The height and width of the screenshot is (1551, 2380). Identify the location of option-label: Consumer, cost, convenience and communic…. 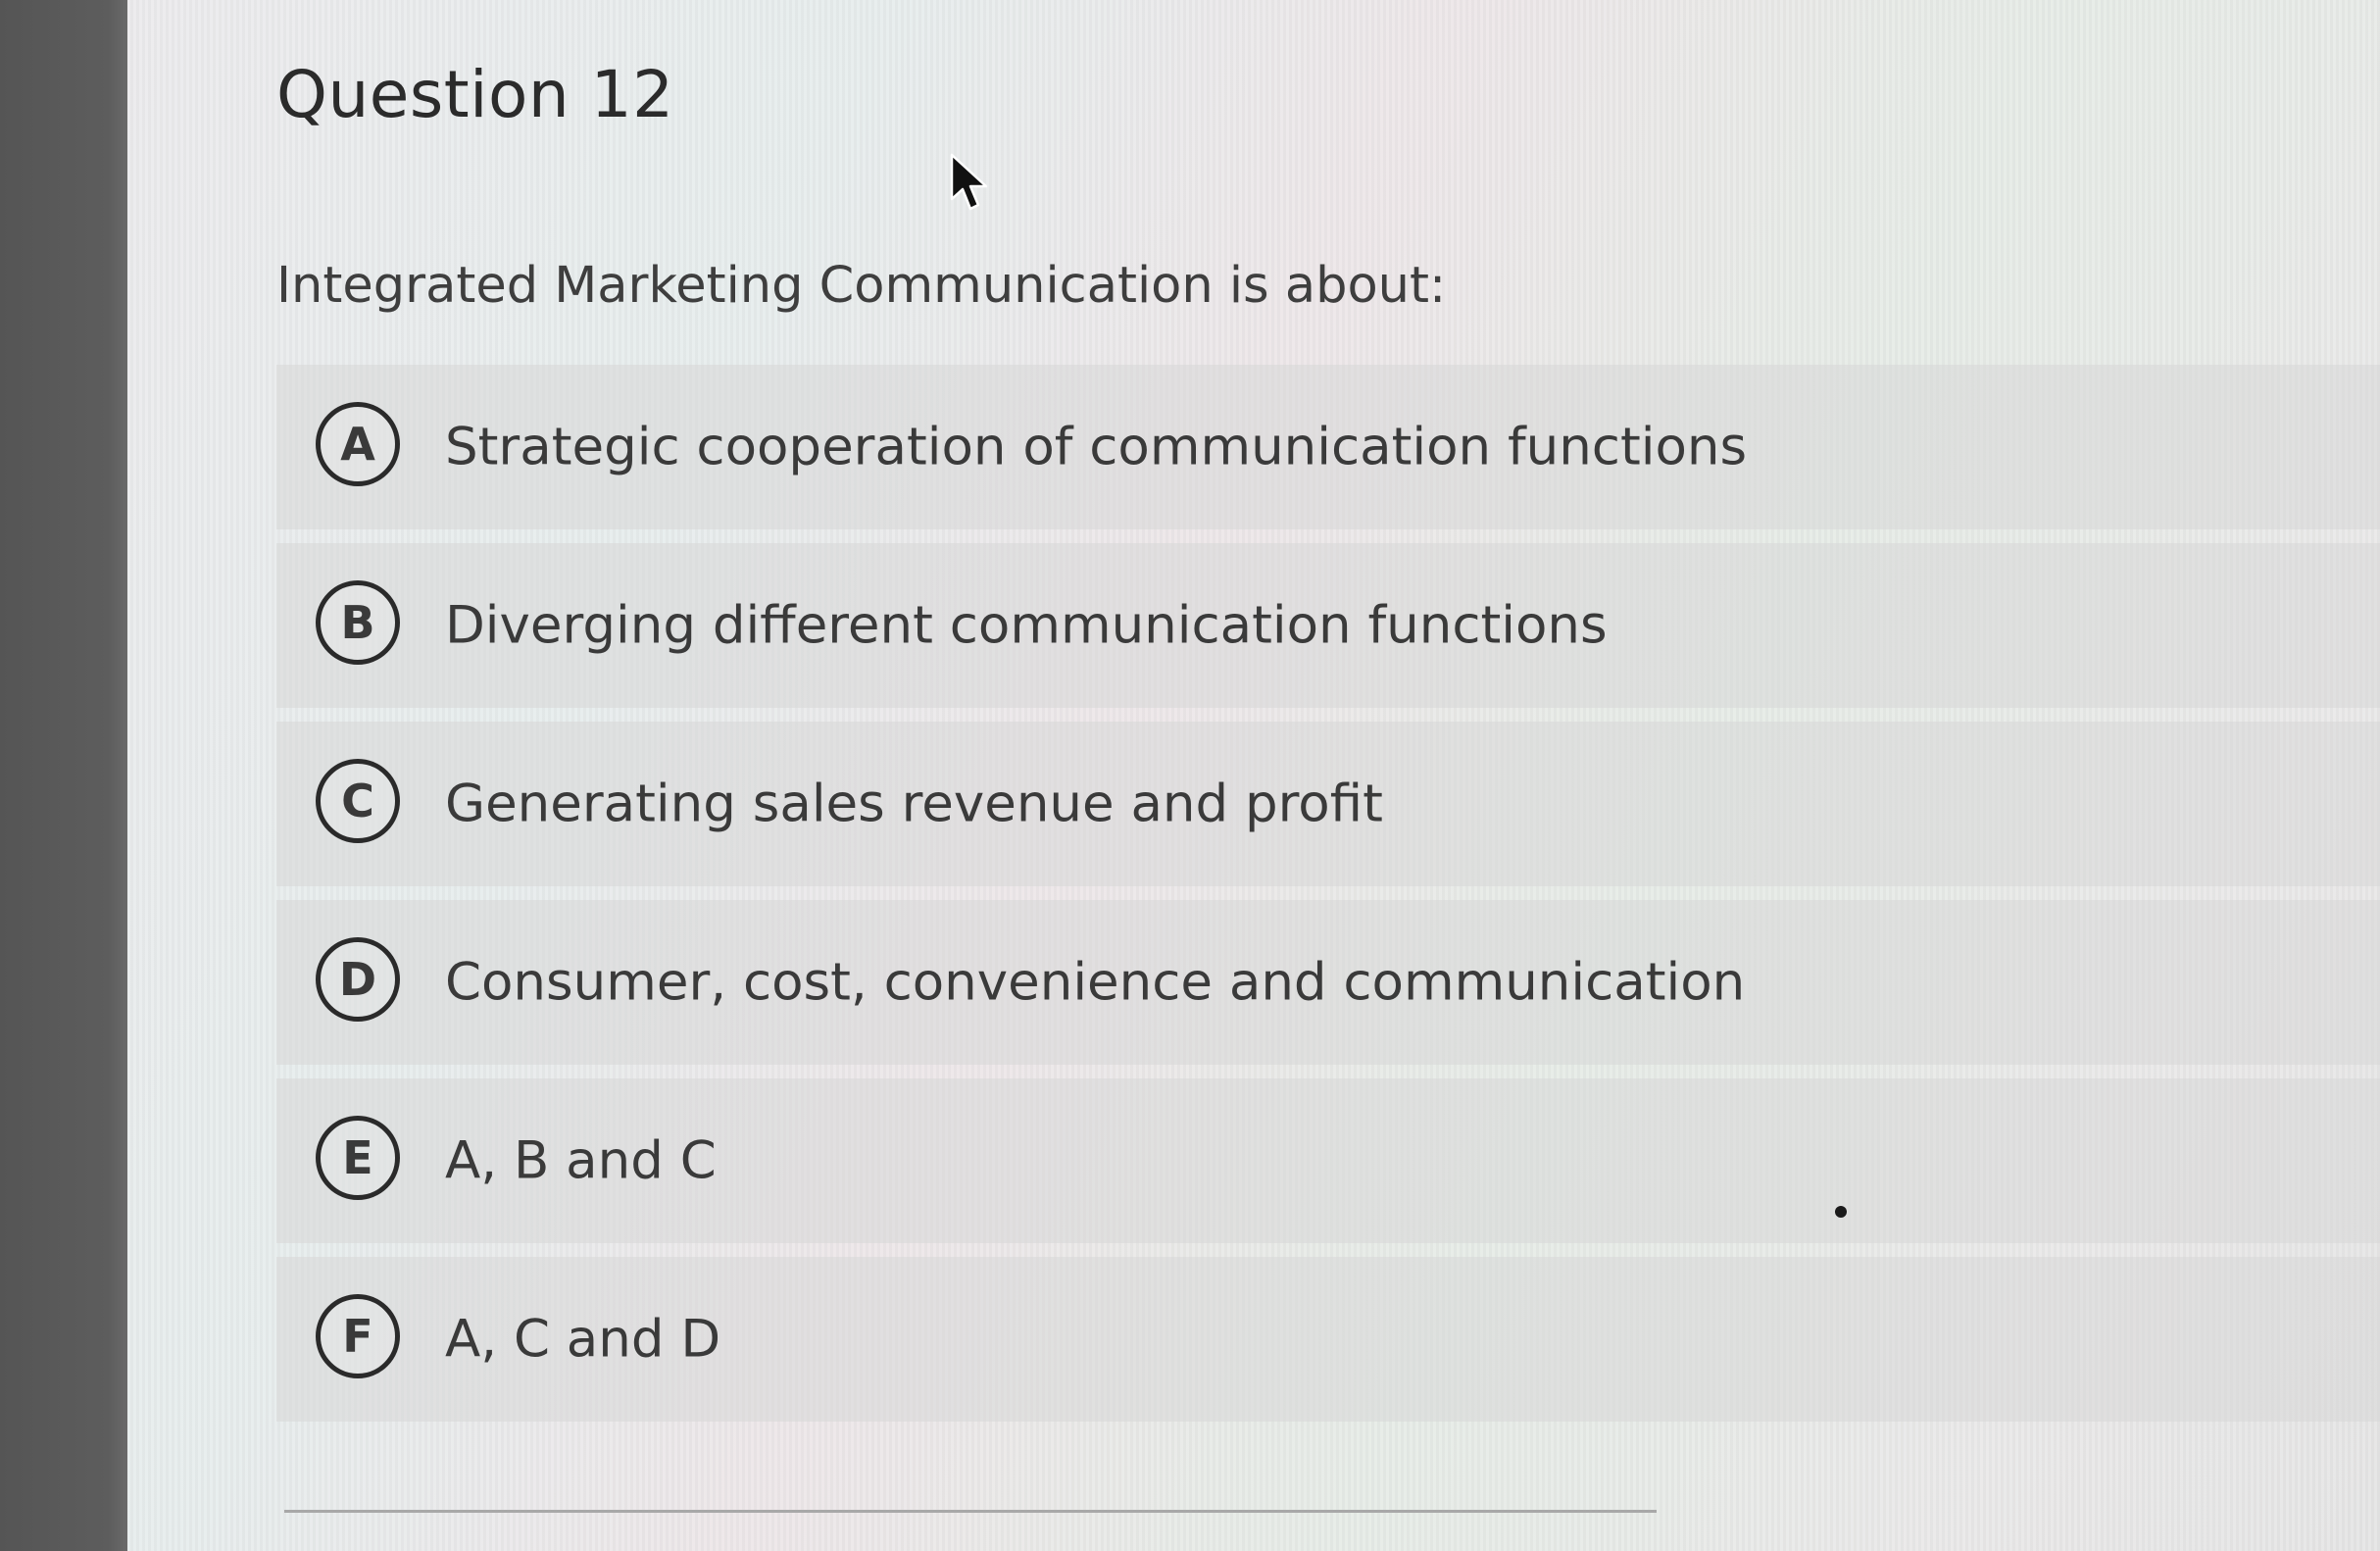
(1095, 982).